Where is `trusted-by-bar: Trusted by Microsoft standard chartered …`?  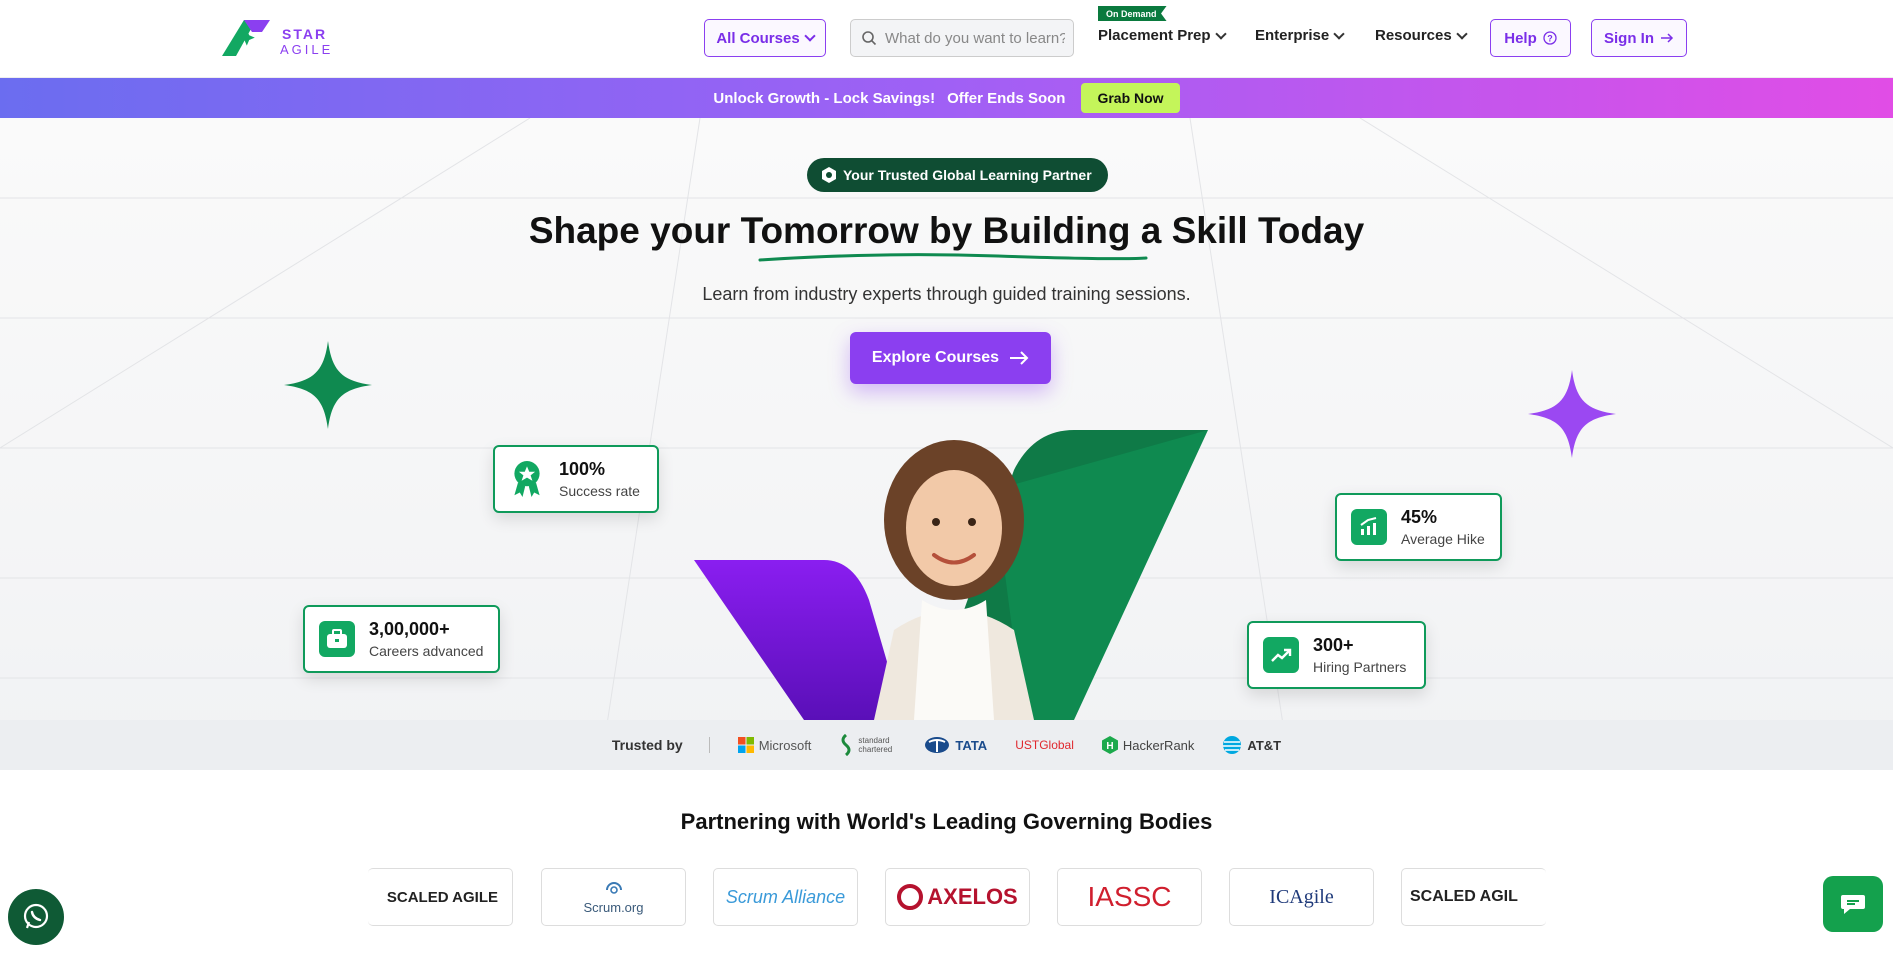 trusted-by-bar: Trusted by Microsoft standard chartered … is located at coordinates (946, 745).